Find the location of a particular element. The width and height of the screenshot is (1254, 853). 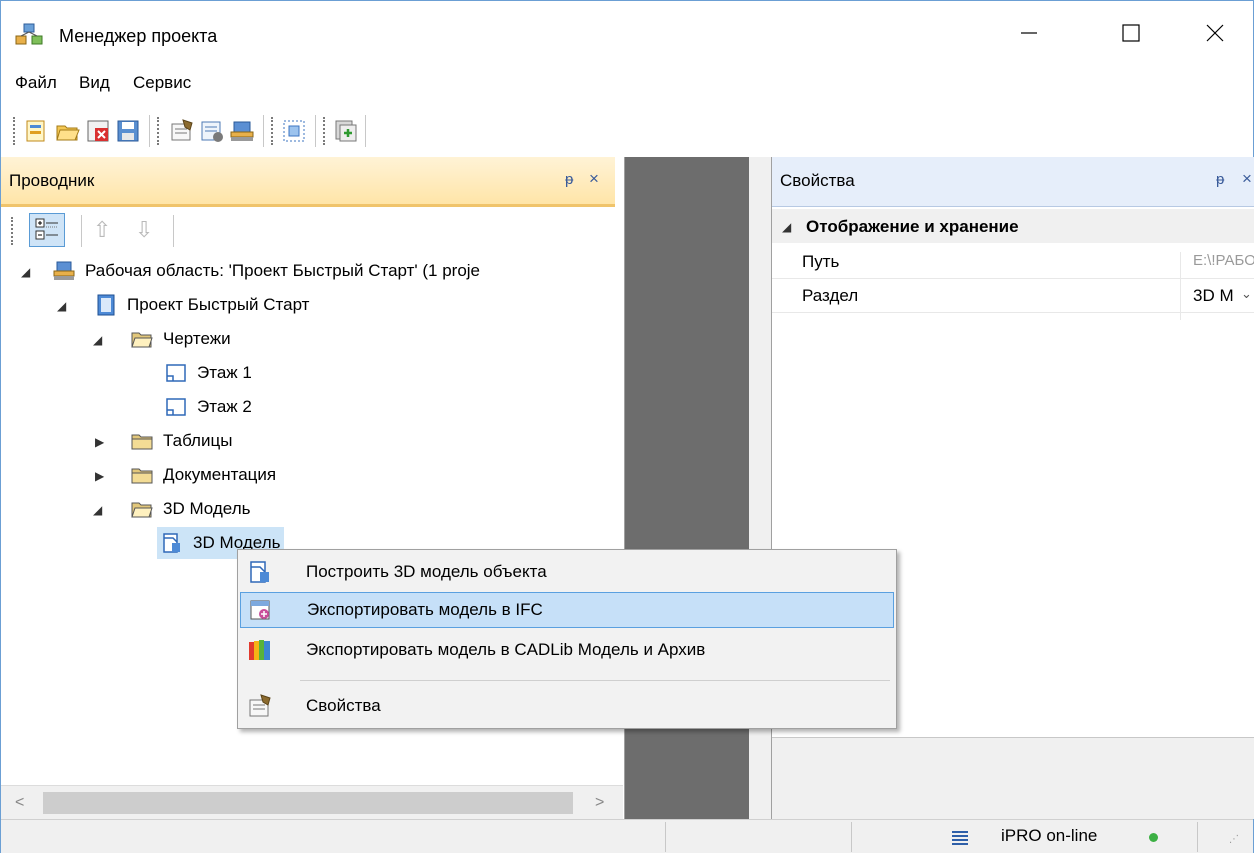

property-value-text: 3D М is located at coordinates (1213, 295).